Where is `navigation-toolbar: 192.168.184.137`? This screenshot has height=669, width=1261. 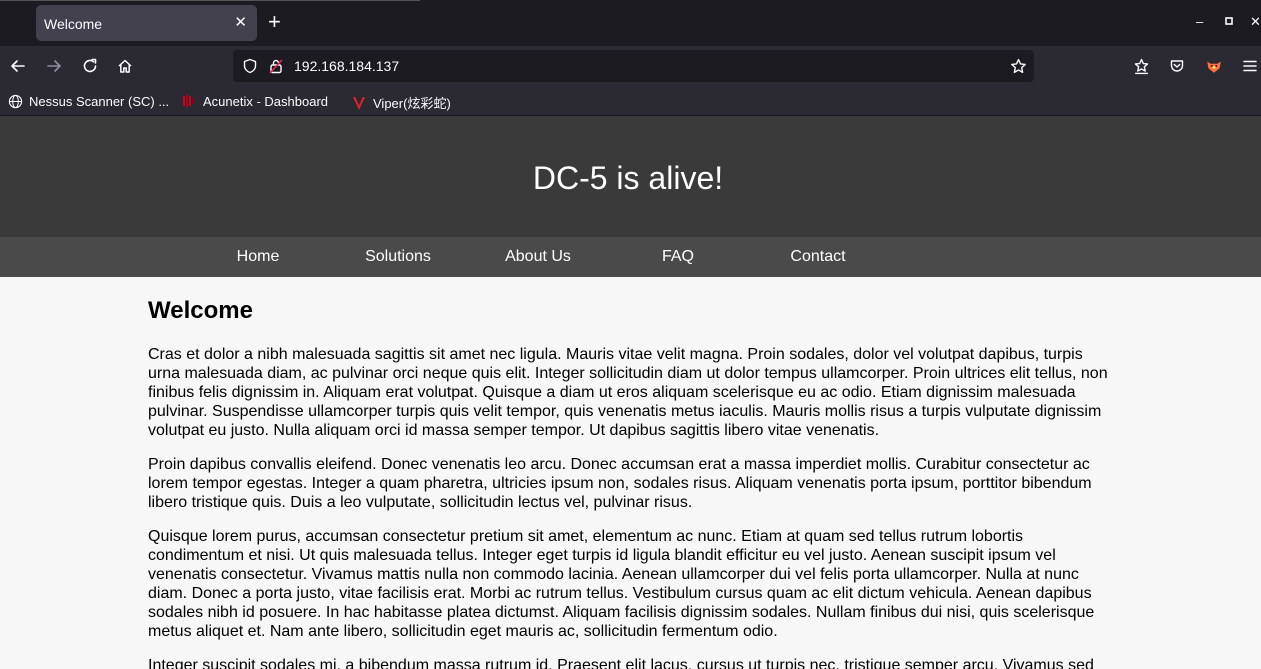
navigation-toolbar: 192.168.184.137 is located at coordinates (630, 66).